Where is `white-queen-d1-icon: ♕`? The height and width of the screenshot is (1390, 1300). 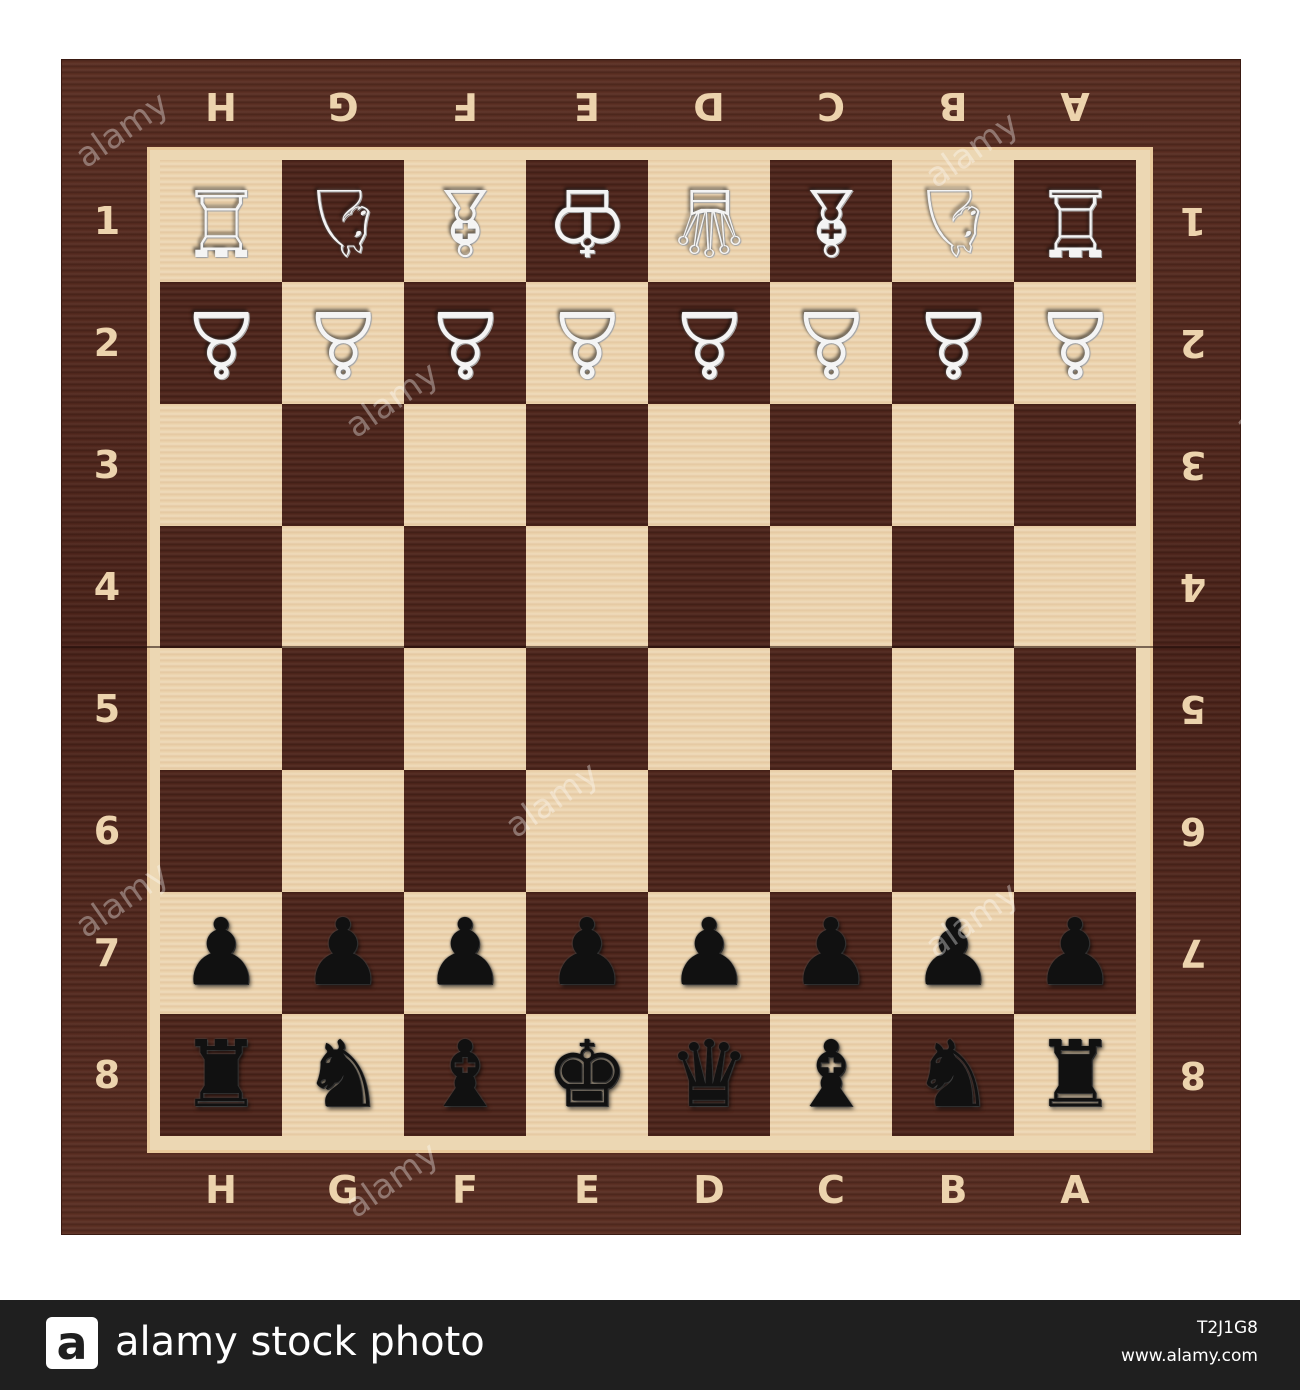 white-queen-d1-icon: ♕ is located at coordinates (709, 221).